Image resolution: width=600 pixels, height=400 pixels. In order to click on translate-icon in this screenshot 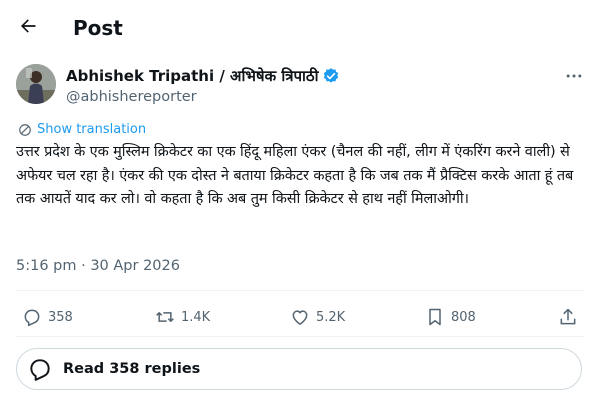, I will do `click(25, 129)`.